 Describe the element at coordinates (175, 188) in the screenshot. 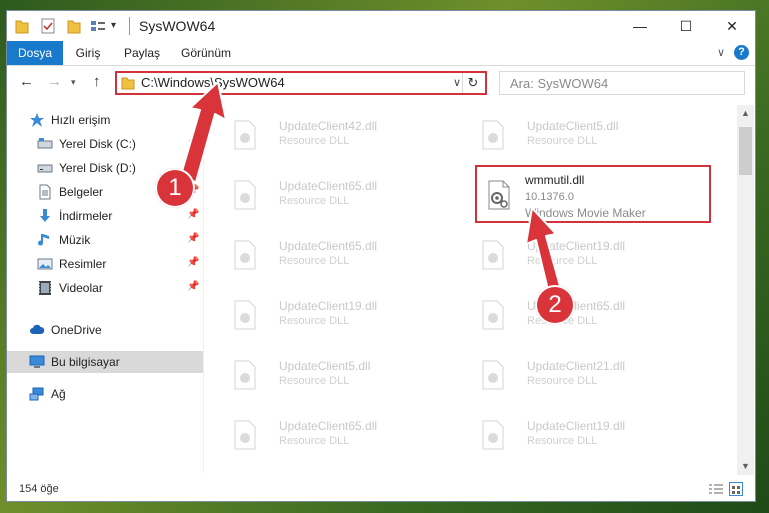

I see `step-marker-1: 1` at that location.